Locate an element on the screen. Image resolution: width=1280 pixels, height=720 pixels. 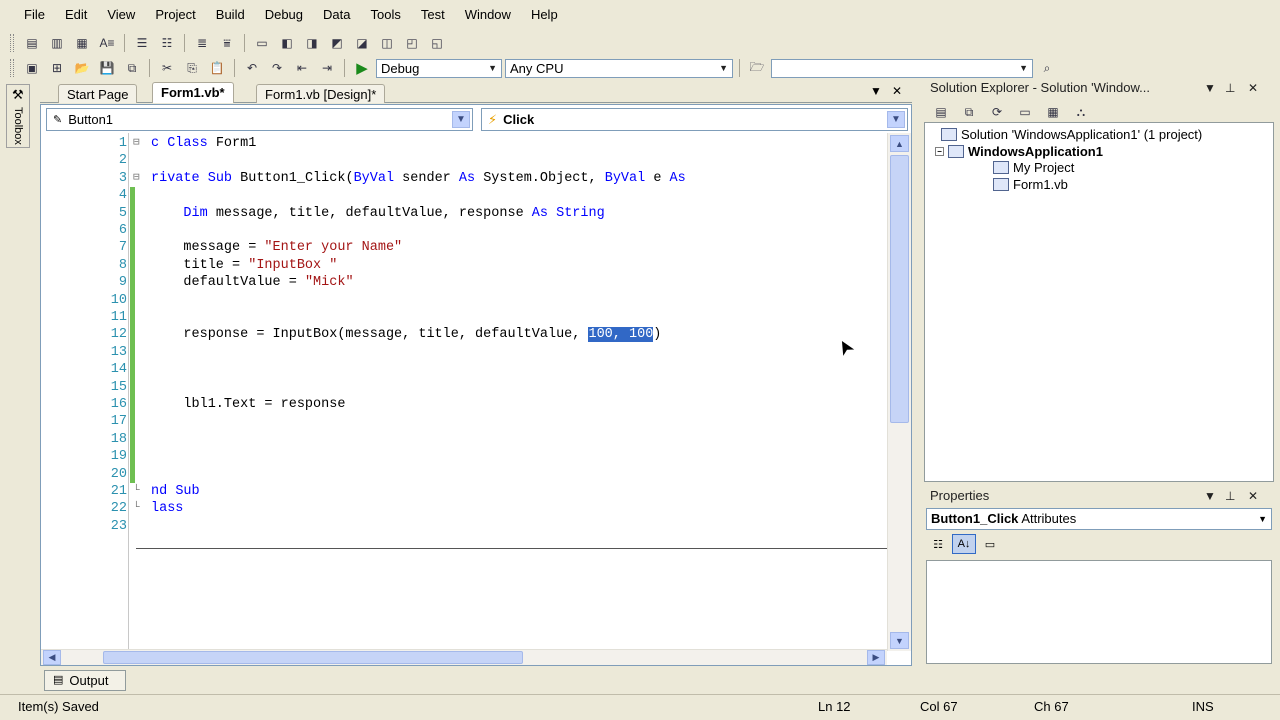
horizontal-scroll-thumb is located at coordinates (313, 657).